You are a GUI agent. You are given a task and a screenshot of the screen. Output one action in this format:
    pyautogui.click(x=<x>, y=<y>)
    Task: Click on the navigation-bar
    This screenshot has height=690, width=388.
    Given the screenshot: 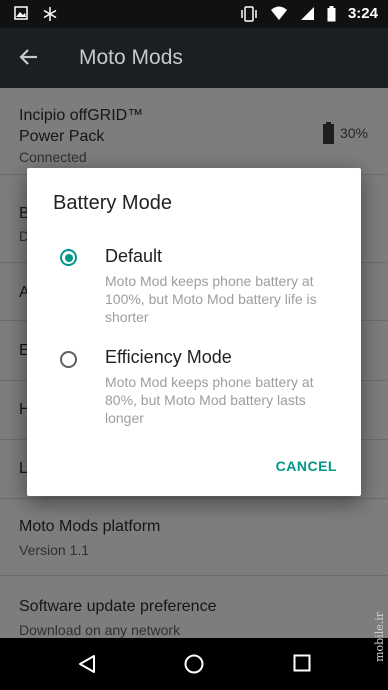 What is the action you would take?
    pyautogui.click(x=194, y=664)
    